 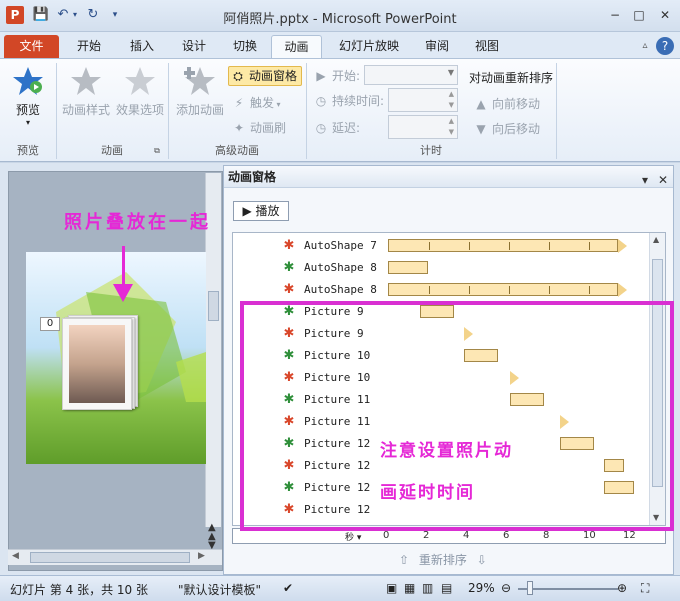 I want to click on timeline-tick-label: 2, so click(x=426, y=535).